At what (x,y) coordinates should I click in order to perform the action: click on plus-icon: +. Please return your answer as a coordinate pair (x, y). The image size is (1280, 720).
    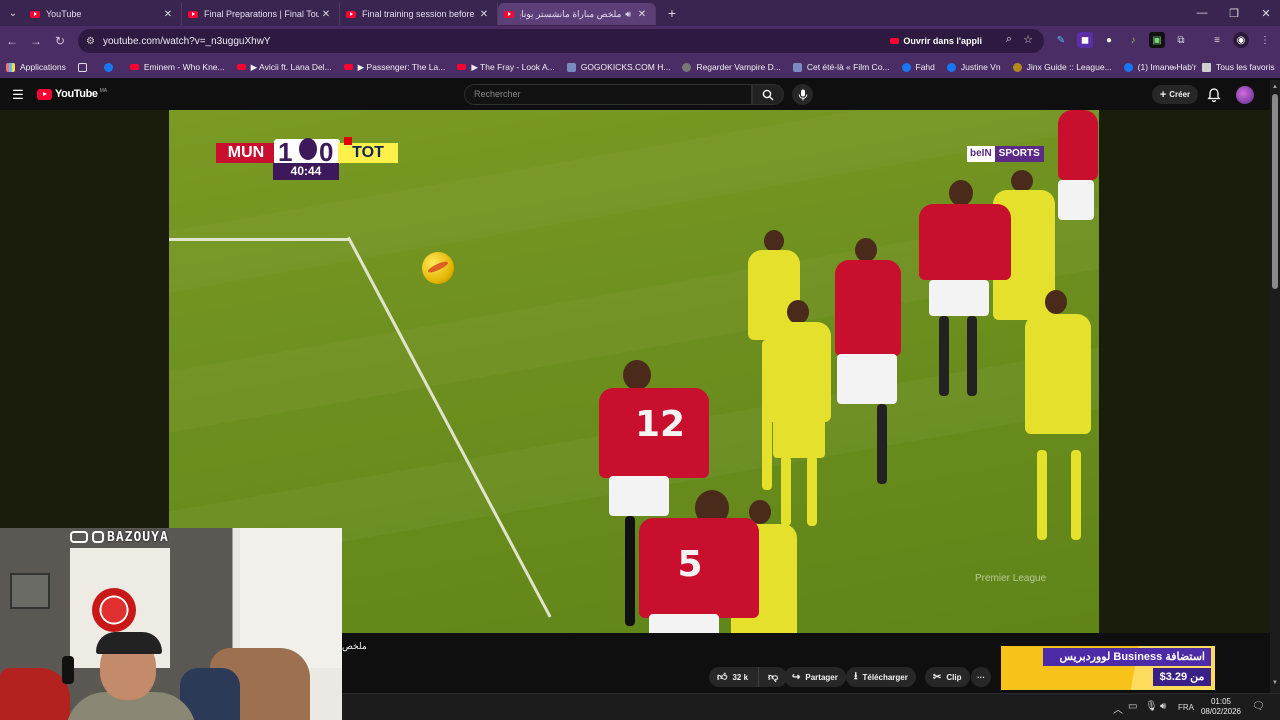
    Looking at the image, I should click on (1163, 94).